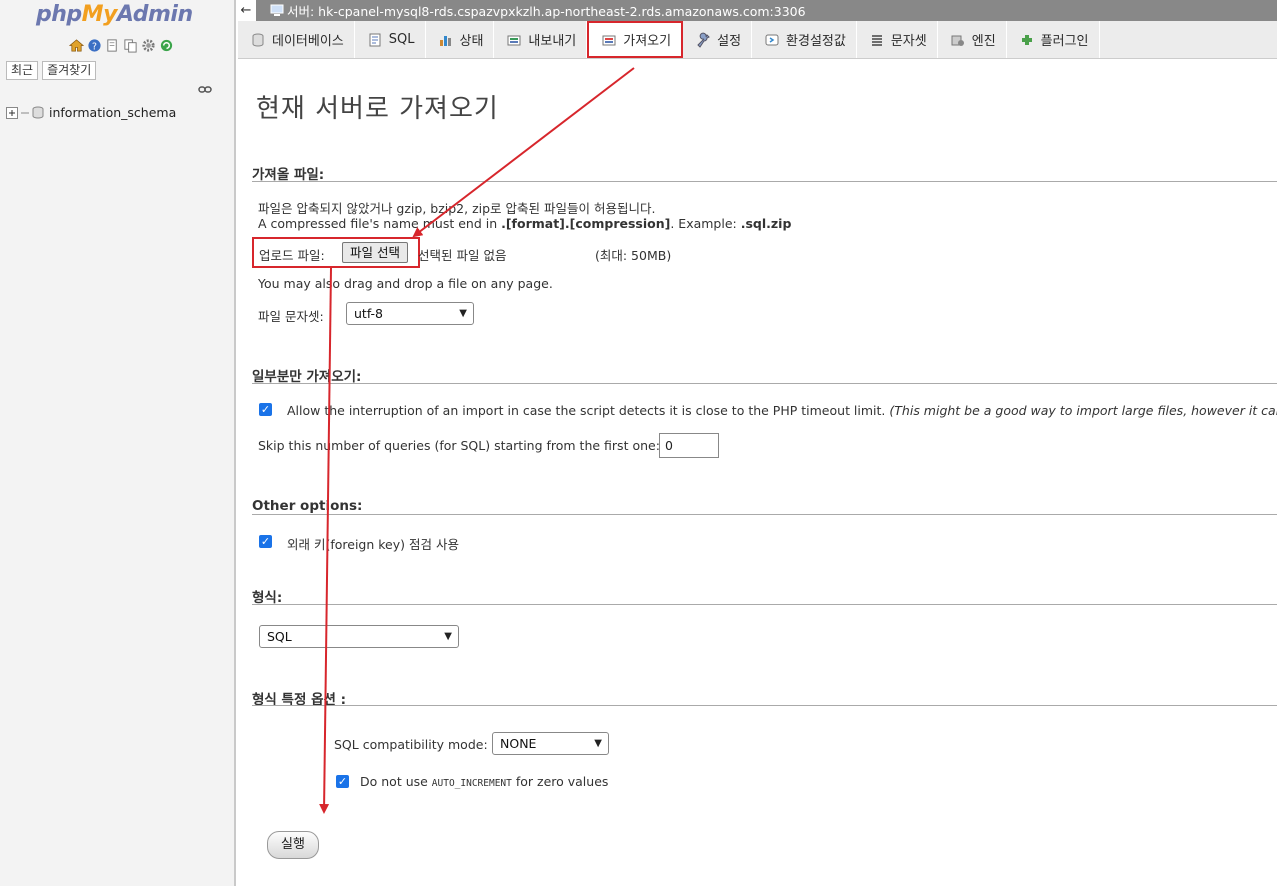  I want to click on tab-databases: 데이터베이스, so click(296, 39).